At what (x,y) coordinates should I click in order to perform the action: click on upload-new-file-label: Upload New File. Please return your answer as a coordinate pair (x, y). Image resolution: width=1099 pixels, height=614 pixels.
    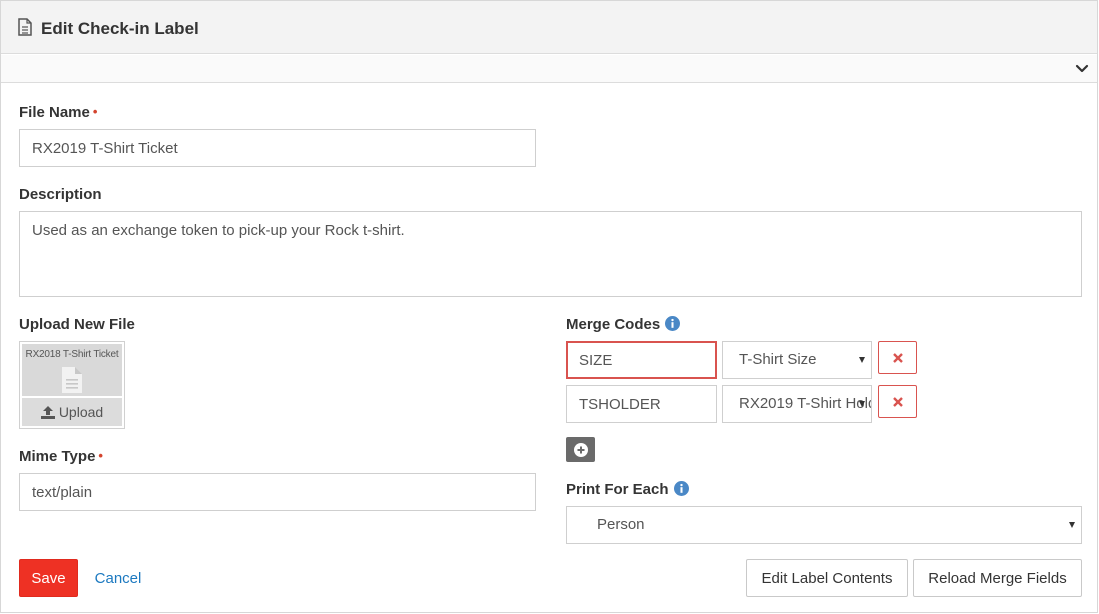
    Looking at the image, I should click on (77, 324).